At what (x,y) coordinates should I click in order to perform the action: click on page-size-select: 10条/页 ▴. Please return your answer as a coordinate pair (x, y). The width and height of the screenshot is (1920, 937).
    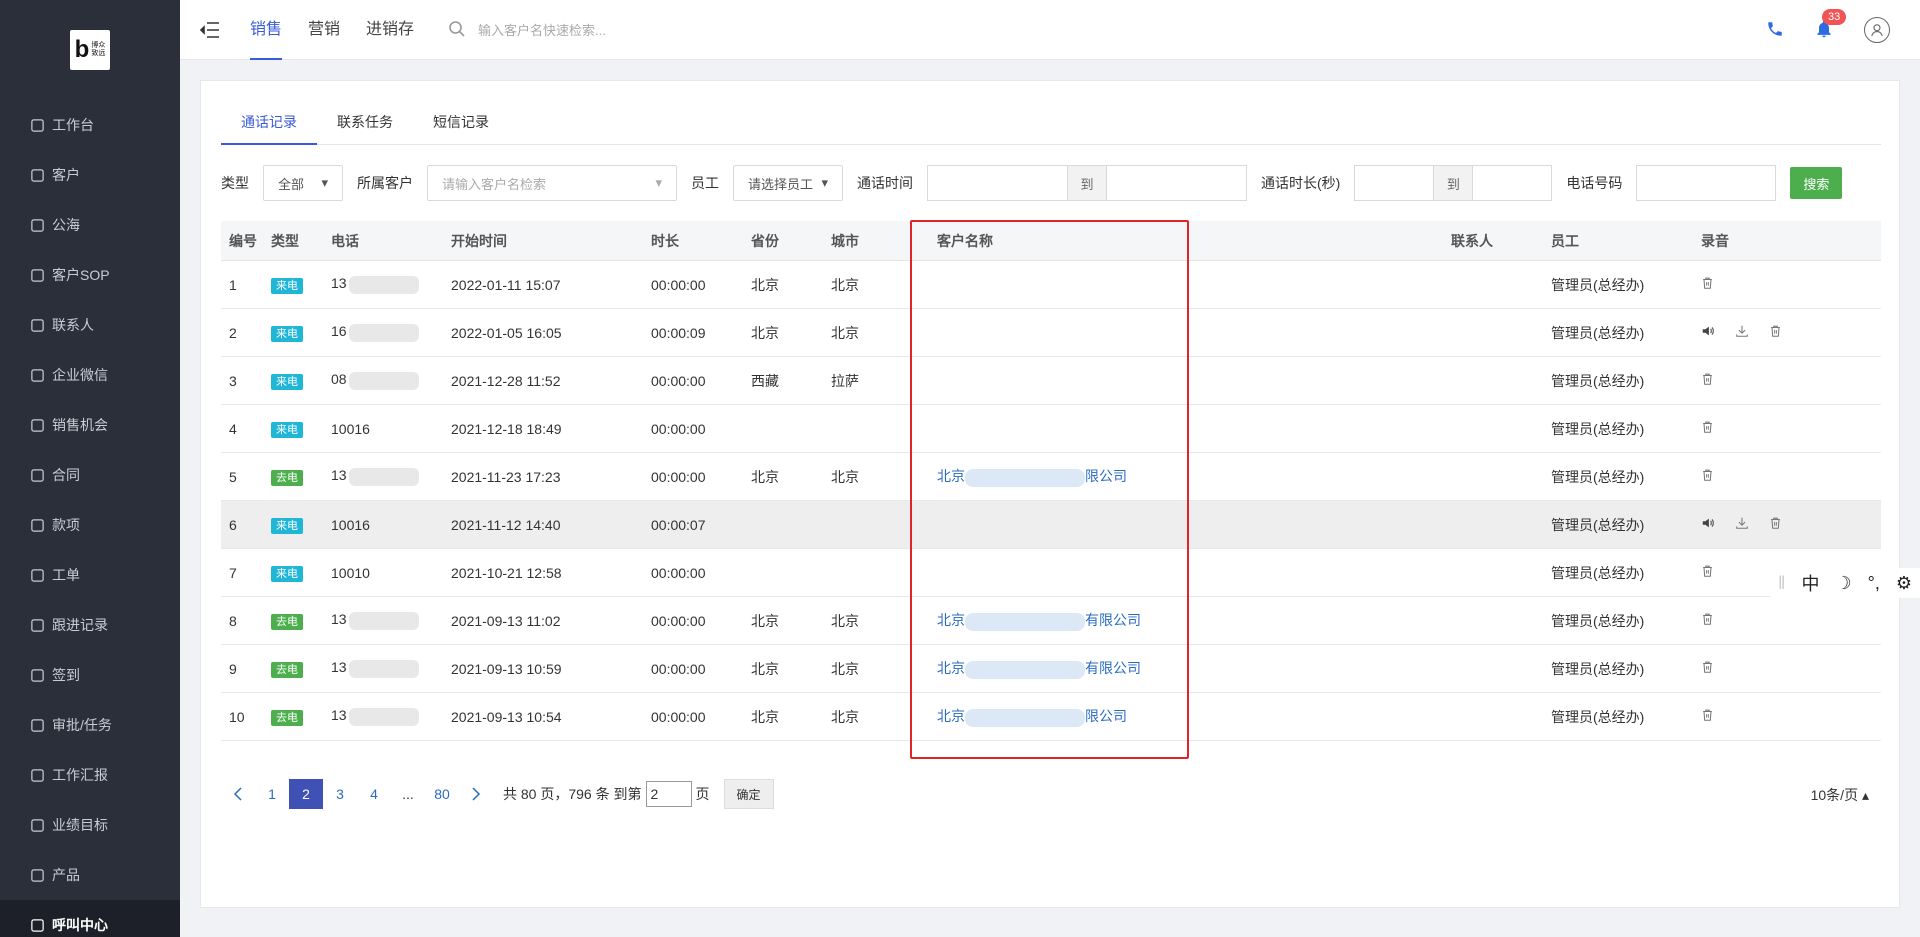
    Looking at the image, I should click on (1840, 795).